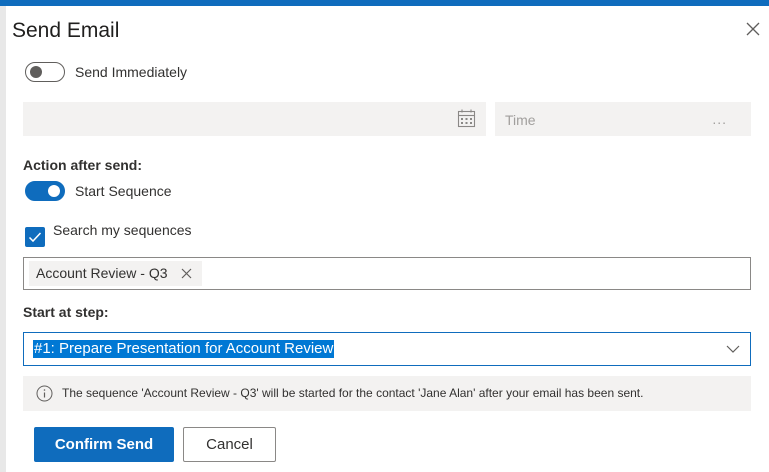  What do you see at coordinates (131, 72) in the screenshot?
I see `send-immediately-label: Send Immediately` at bounding box center [131, 72].